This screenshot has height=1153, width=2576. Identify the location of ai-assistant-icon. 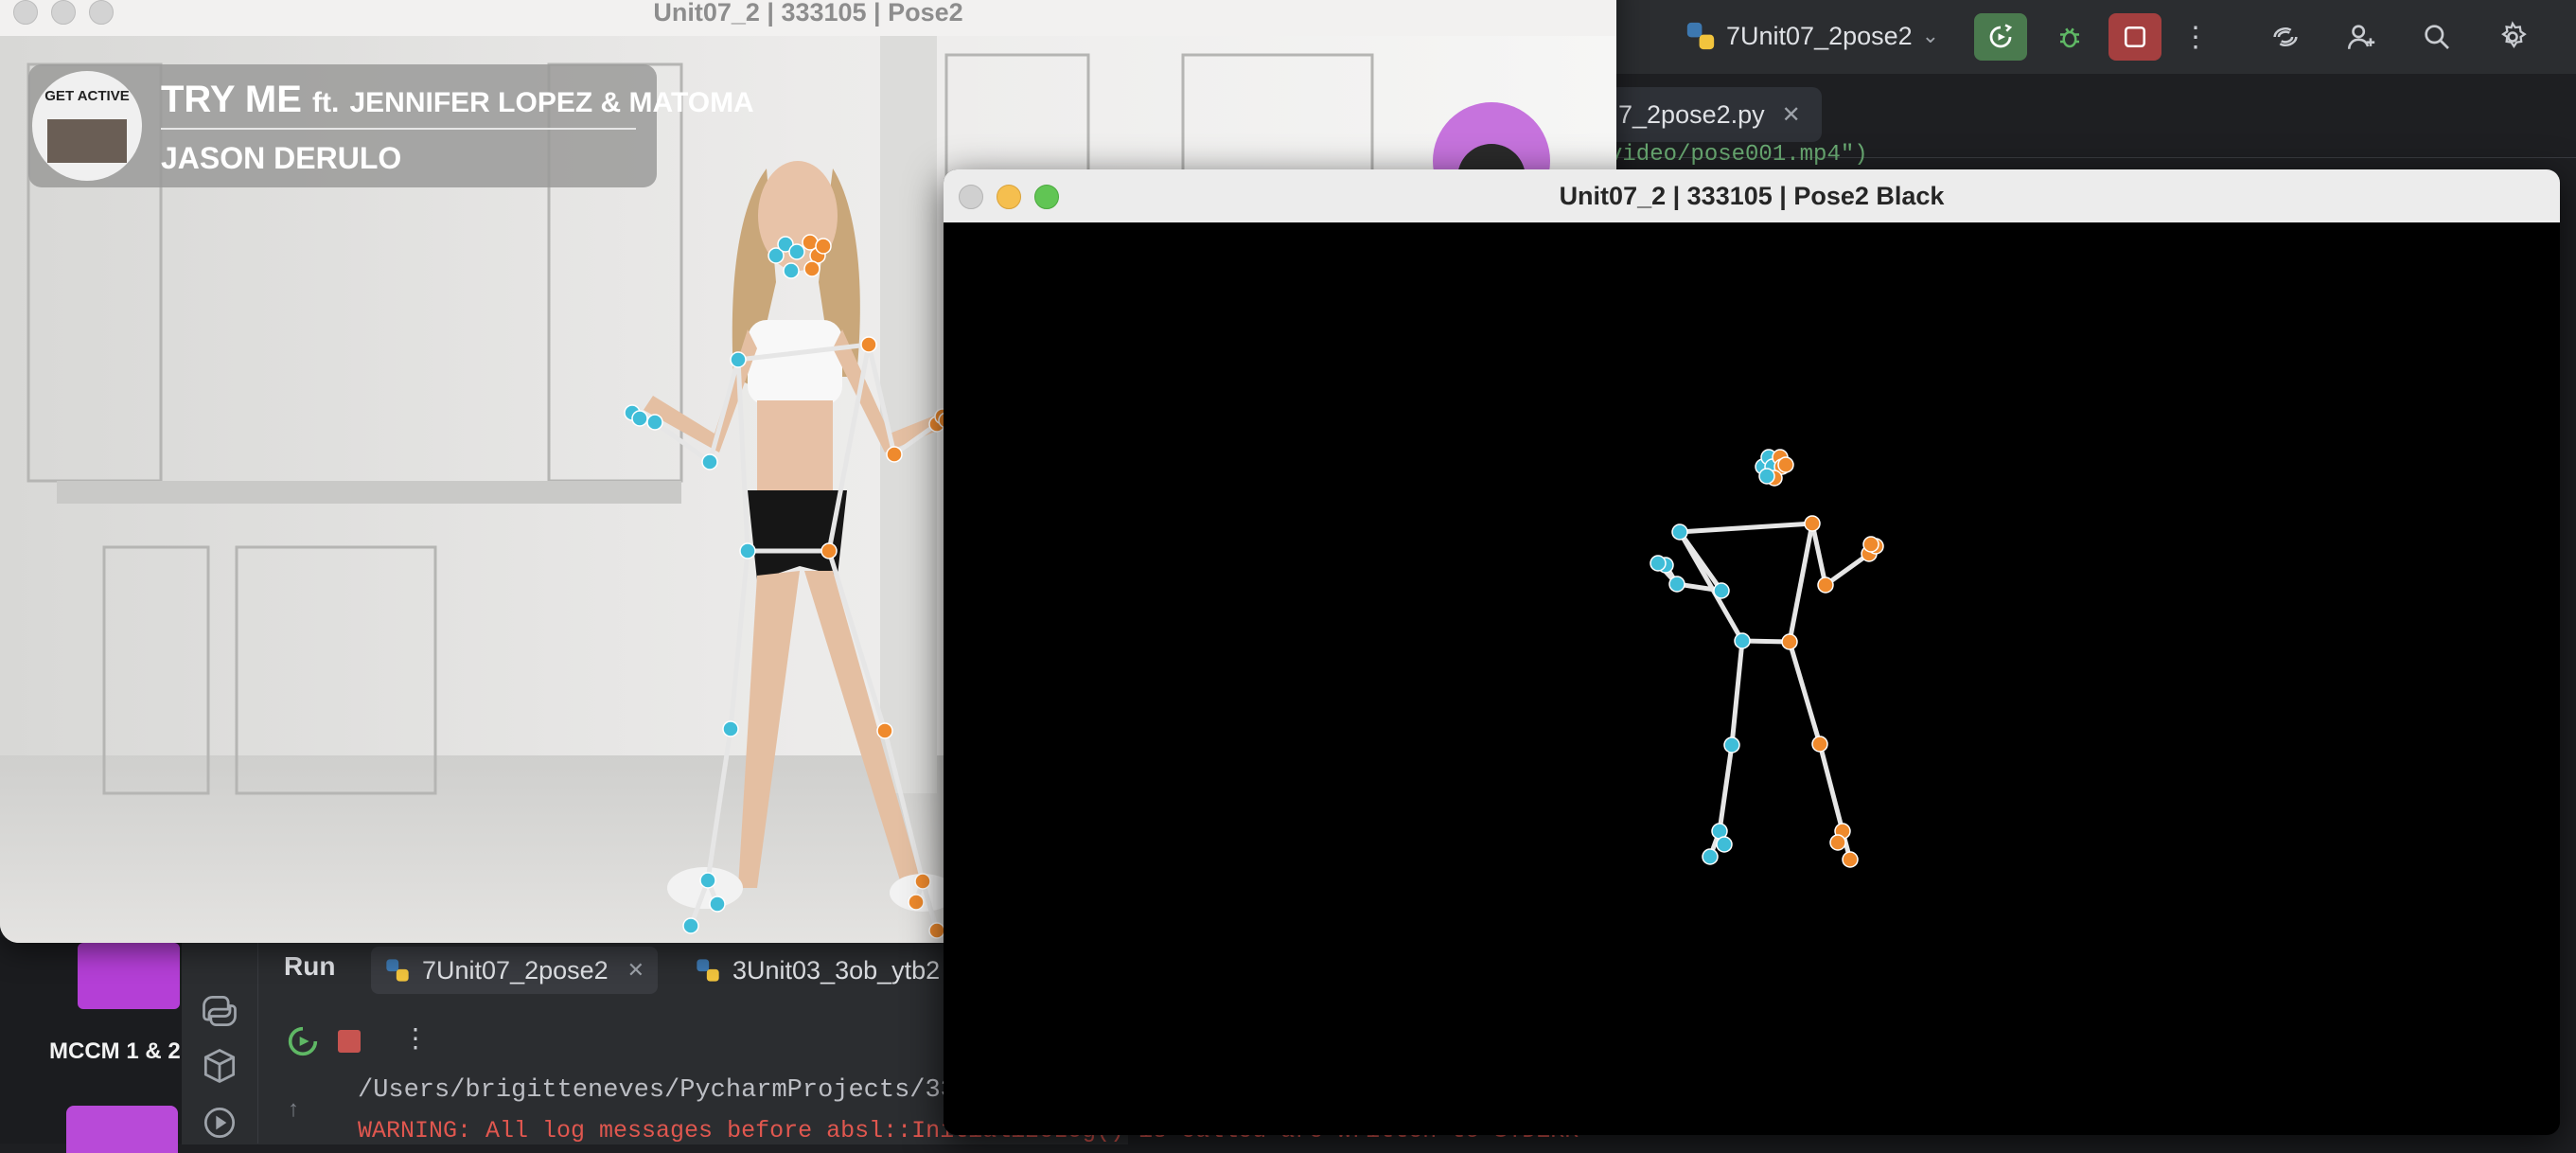
(2285, 37).